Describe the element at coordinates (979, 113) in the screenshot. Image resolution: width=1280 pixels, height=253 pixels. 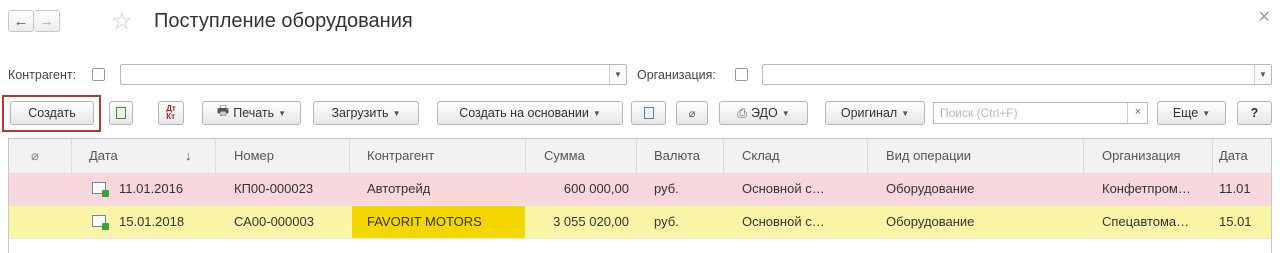
I see `search-placeholder: Поиск (Ctrl+F)` at that location.